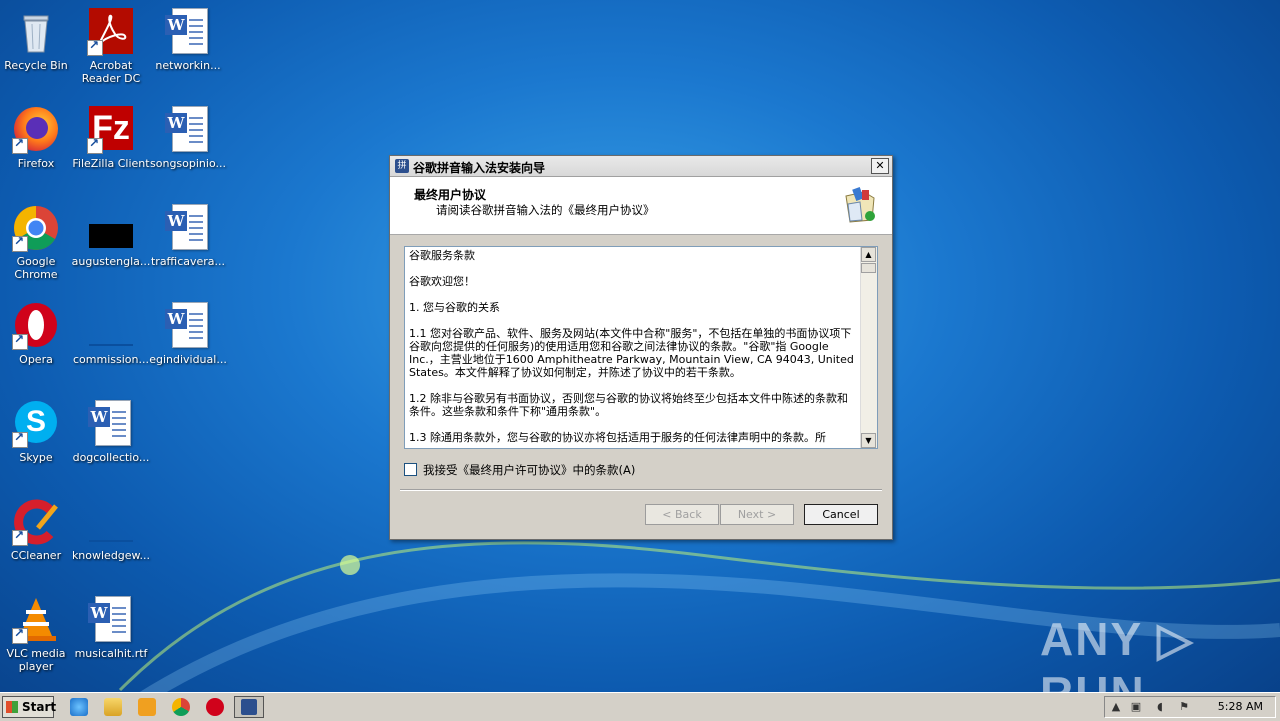  I want to click on accept-license-checkbox-row: 我接受《最终用户许可协议》中的条款(A), so click(519, 470).